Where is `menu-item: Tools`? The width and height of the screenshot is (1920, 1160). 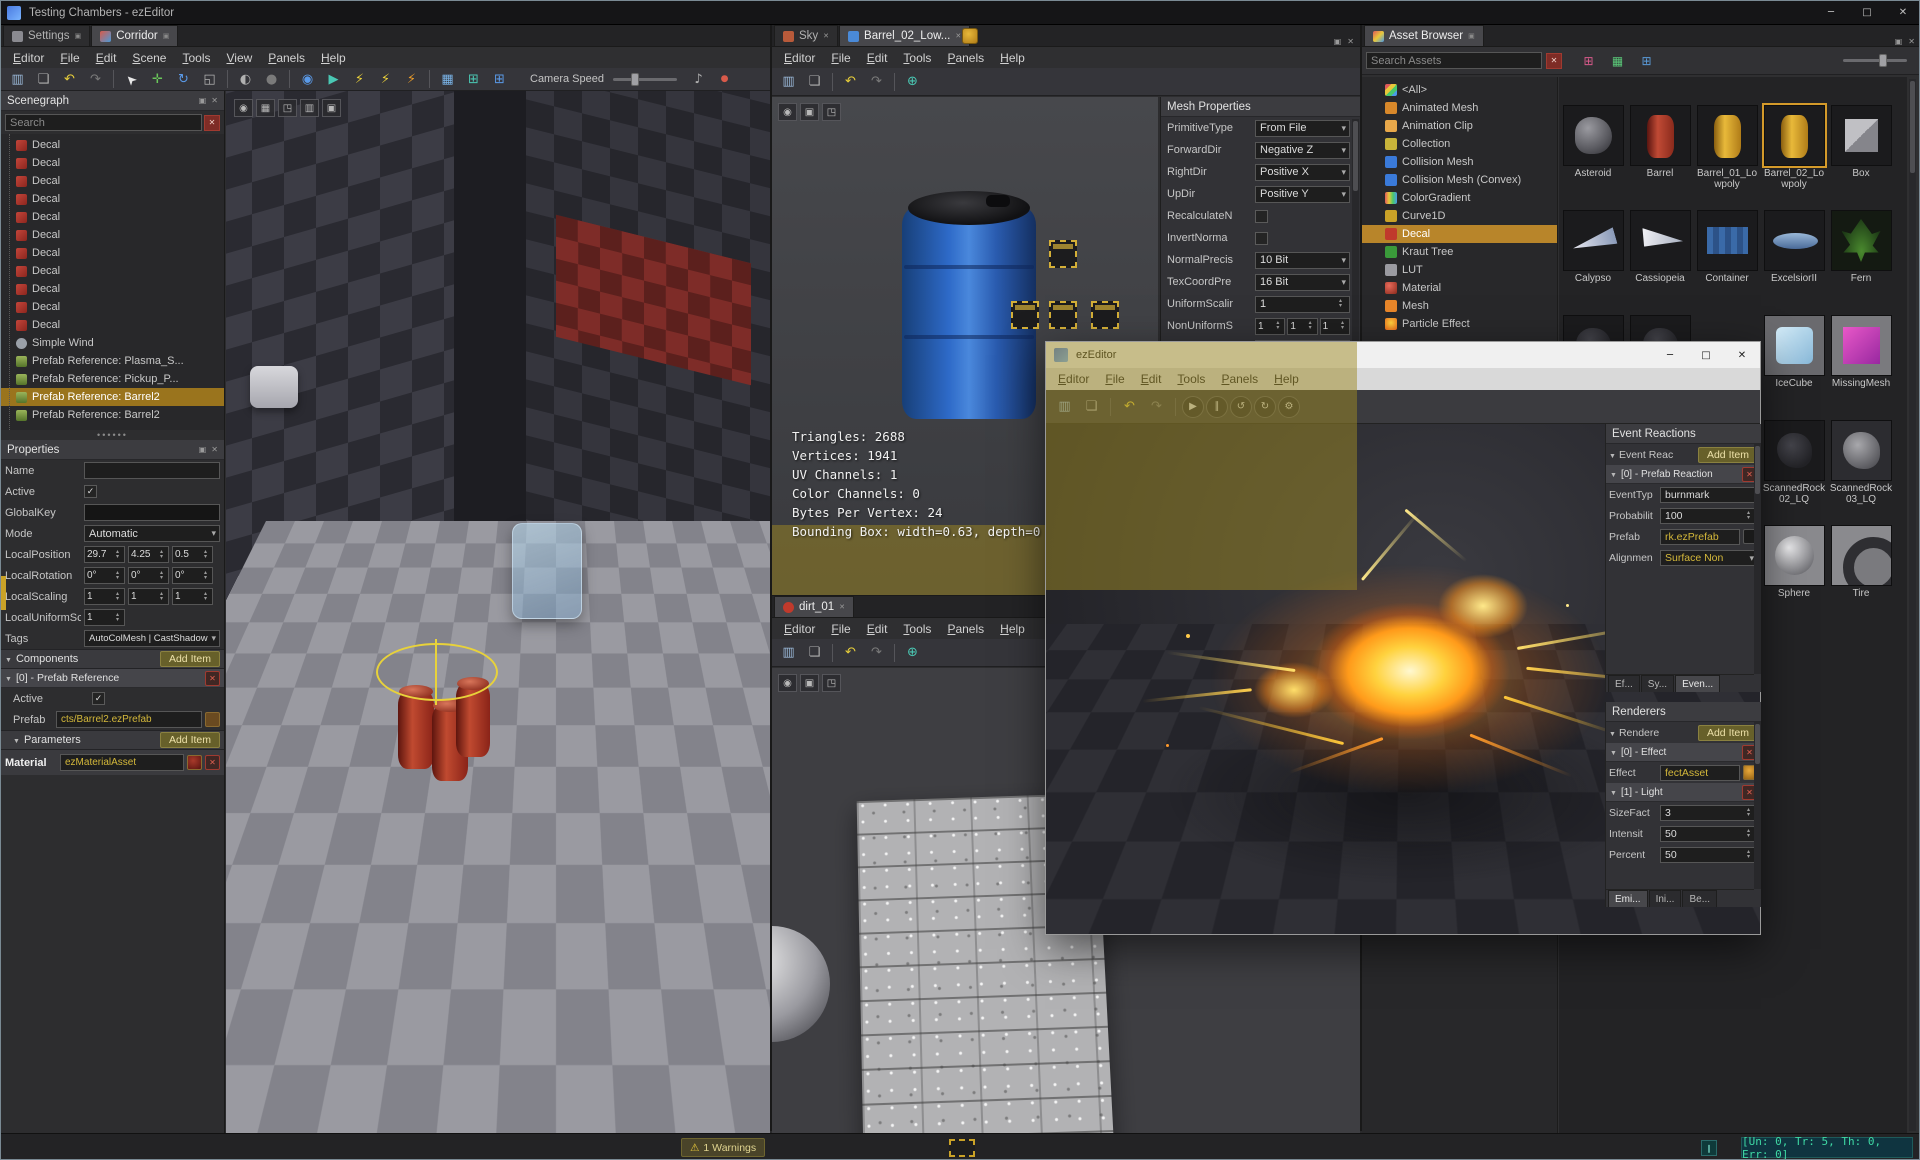 menu-item: Tools is located at coordinates (196, 58).